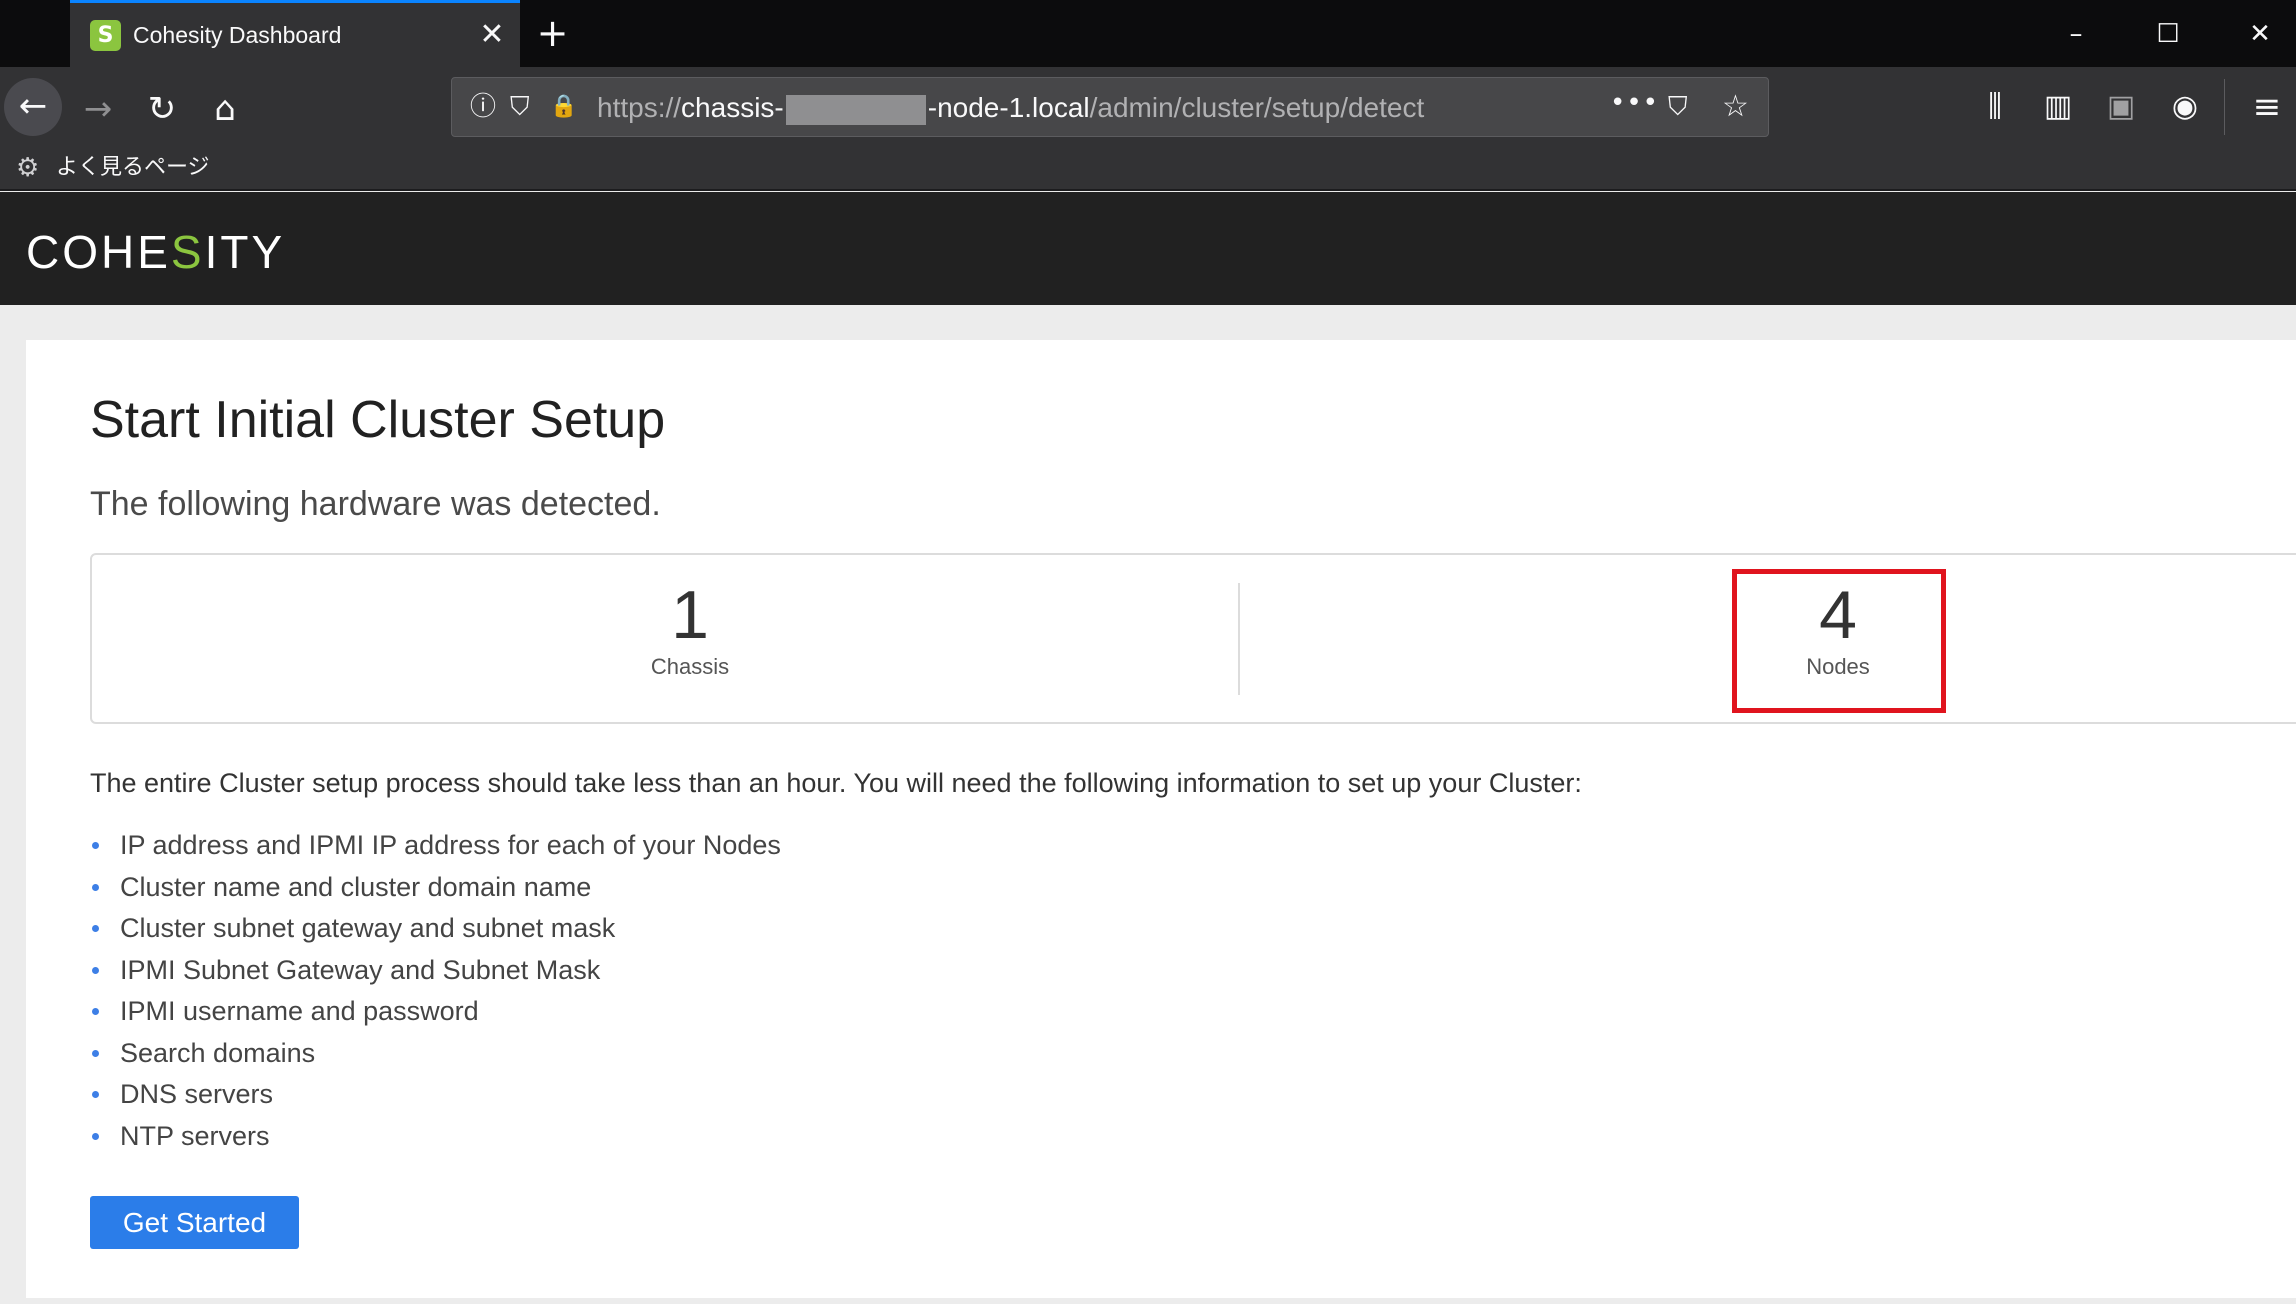 The image size is (2296, 1304). I want to click on get-started-button: Get Started, so click(194, 1222).